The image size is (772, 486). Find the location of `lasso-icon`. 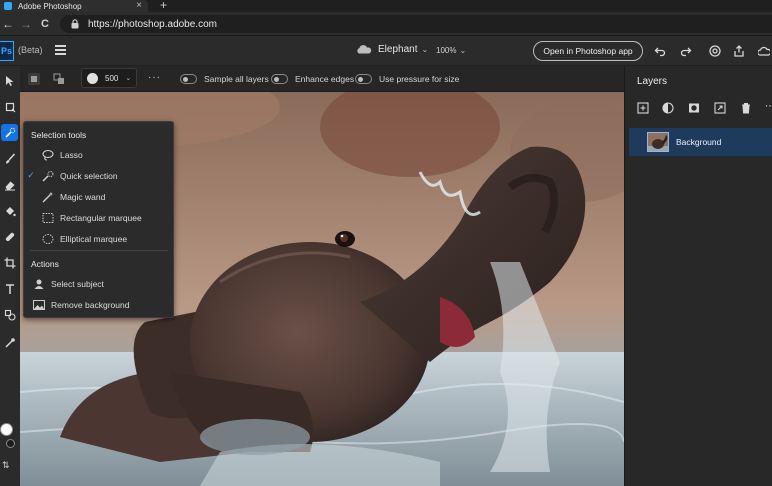

lasso-icon is located at coordinates (48, 155).